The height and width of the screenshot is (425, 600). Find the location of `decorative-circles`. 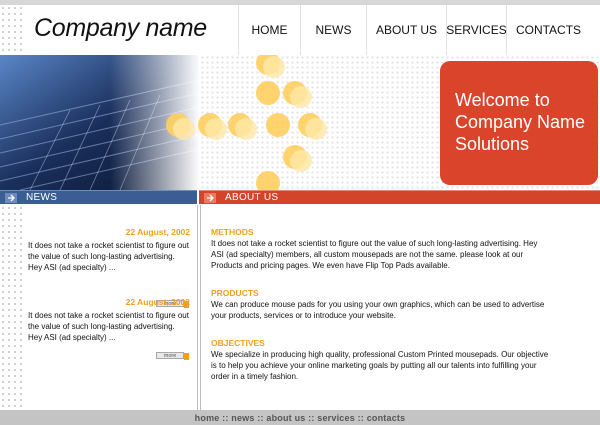

decorative-circles is located at coordinates (246, 122).